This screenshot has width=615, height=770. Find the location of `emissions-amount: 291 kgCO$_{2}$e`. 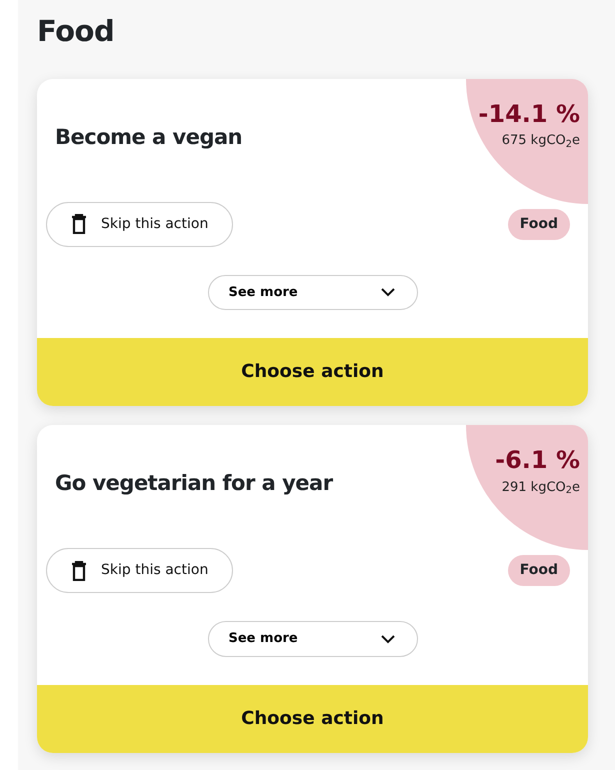

emissions-amount: 291 kgCO$_{2}$e is located at coordinates (540, 488).